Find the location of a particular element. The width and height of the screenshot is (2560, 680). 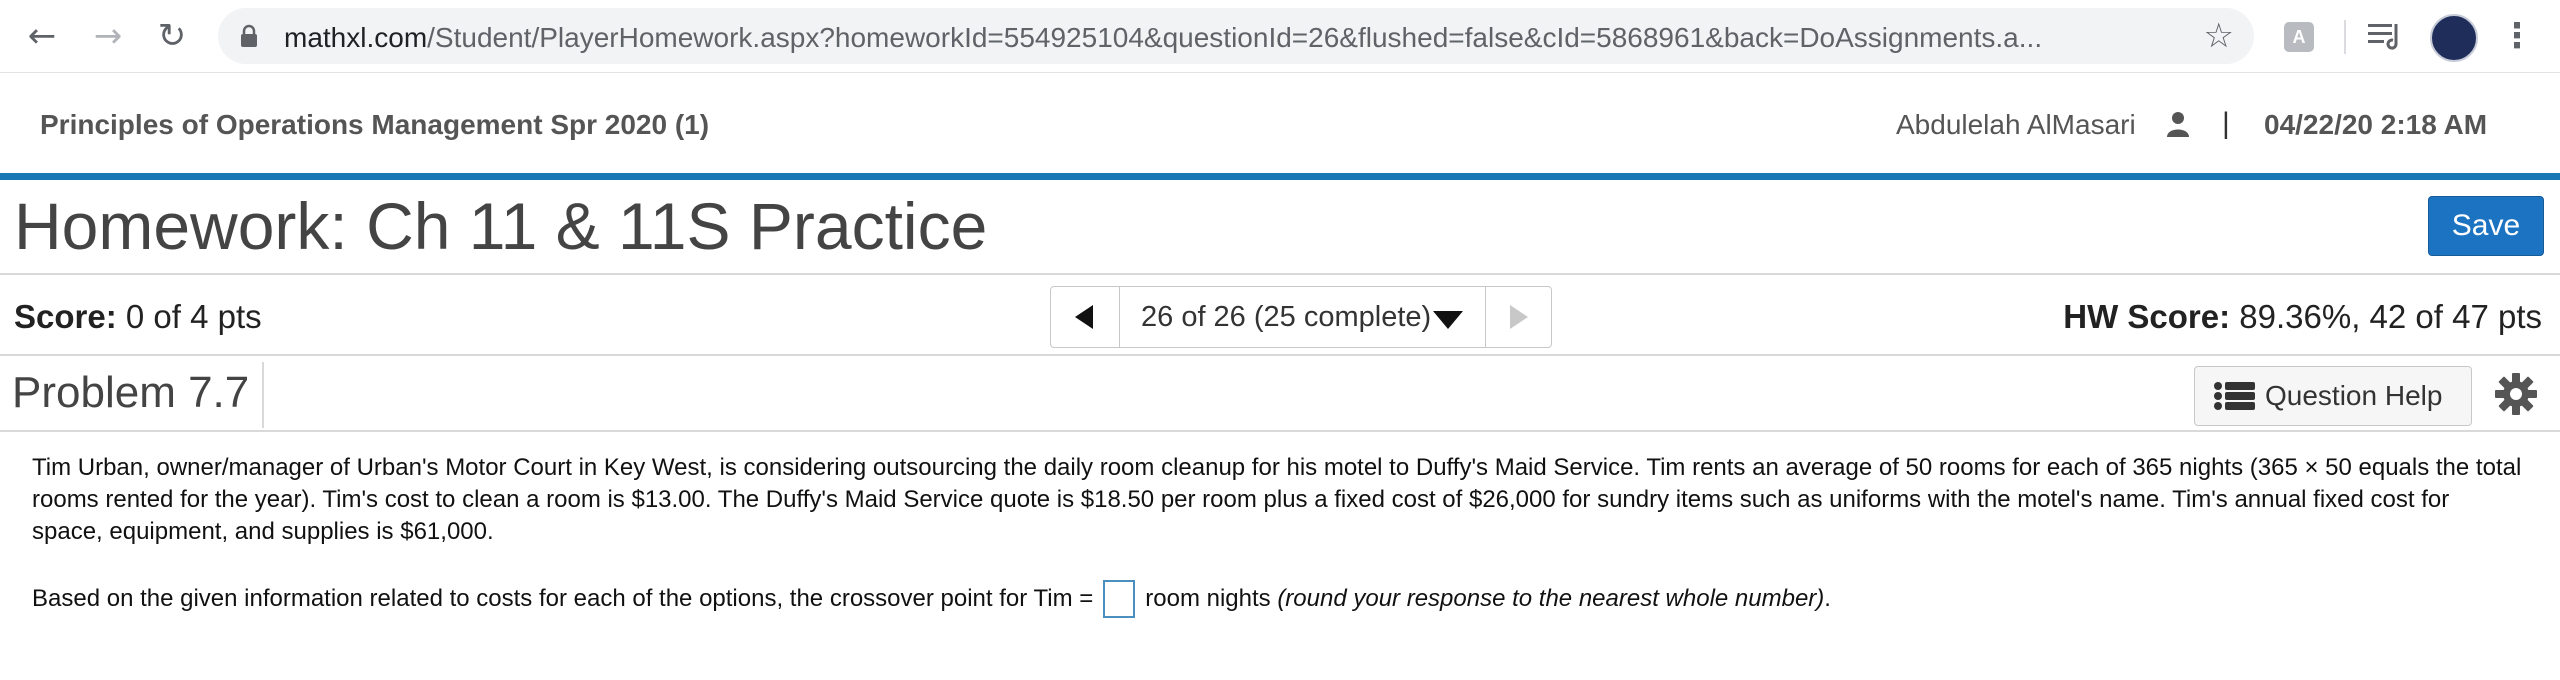

more-menu-icon: ⋮ is located at coordinates (2517, 36).